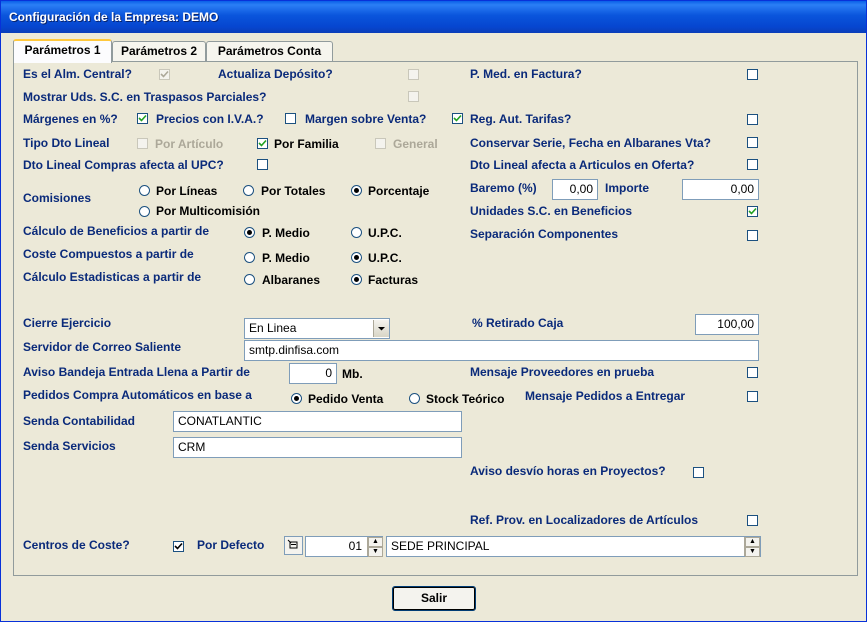 This screenshot has width=867, height=622. What do you see at coordinates (575, 189) in the screenshot?
I see `baremo-input: 0,00` at bounding box center [575, 189].